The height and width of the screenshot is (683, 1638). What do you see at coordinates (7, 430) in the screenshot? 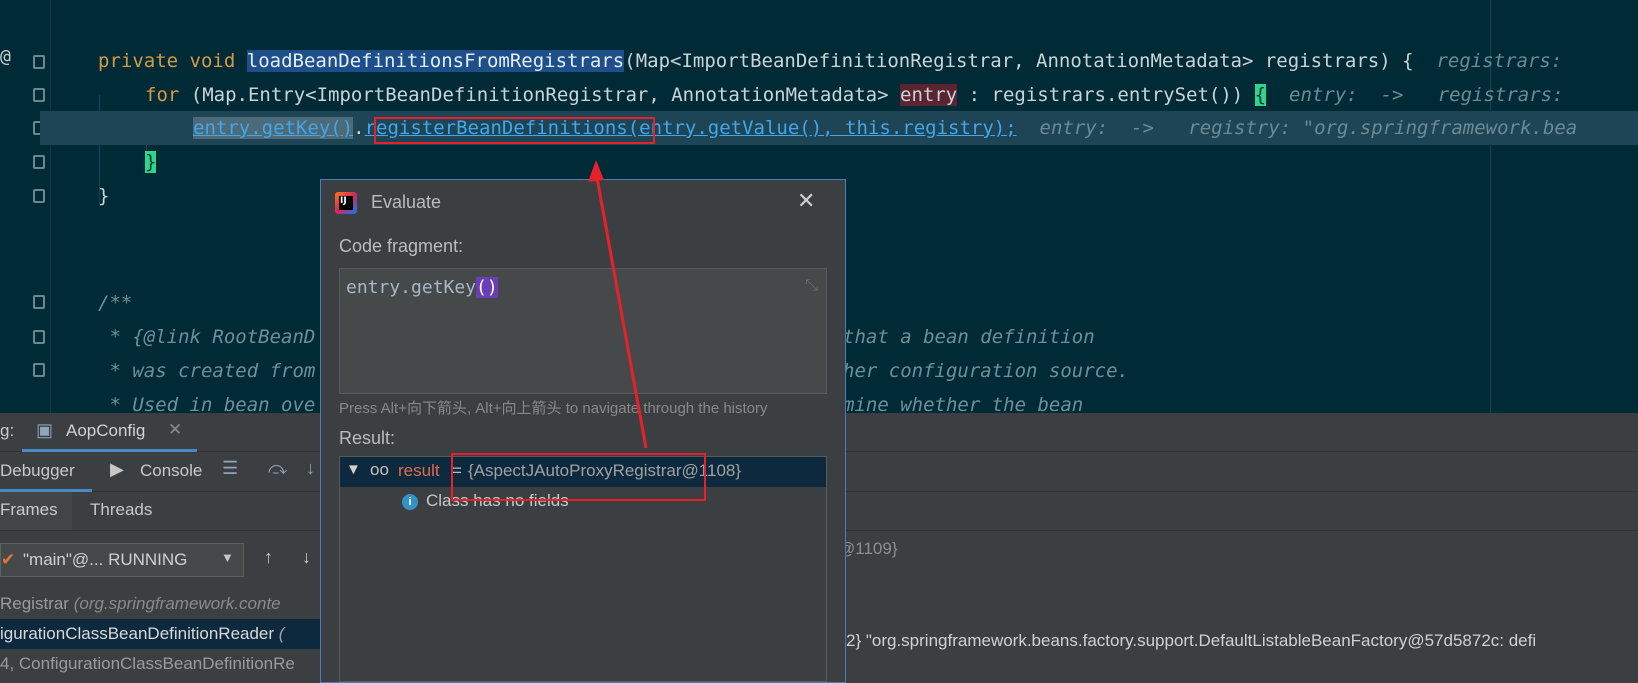
I see `debug-prefix: g:` at bounding box center [7, 430].